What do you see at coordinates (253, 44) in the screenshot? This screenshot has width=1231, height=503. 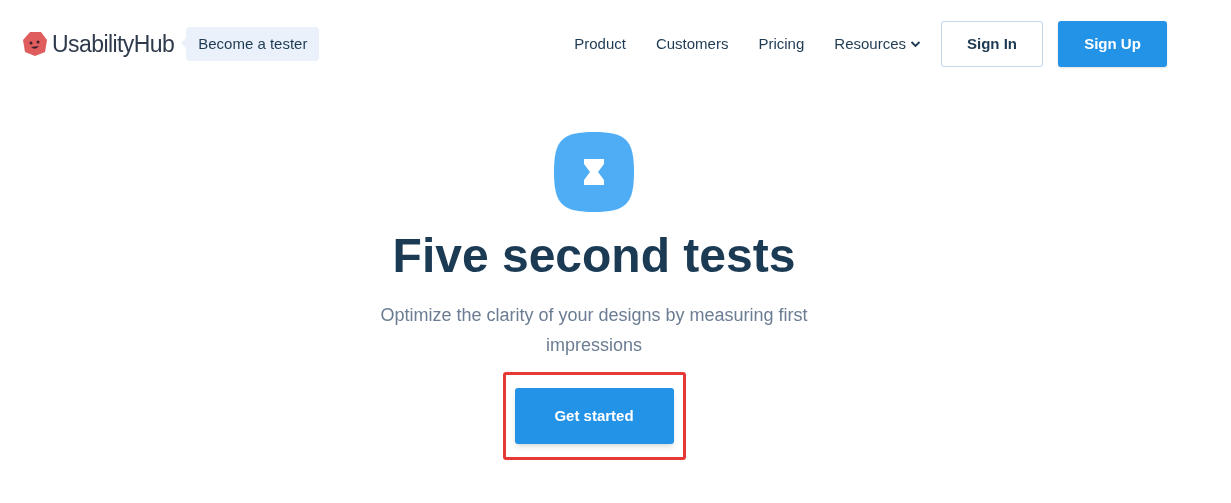 I see `become-tester-link: Become a tester` at bounding box center [253, 44].